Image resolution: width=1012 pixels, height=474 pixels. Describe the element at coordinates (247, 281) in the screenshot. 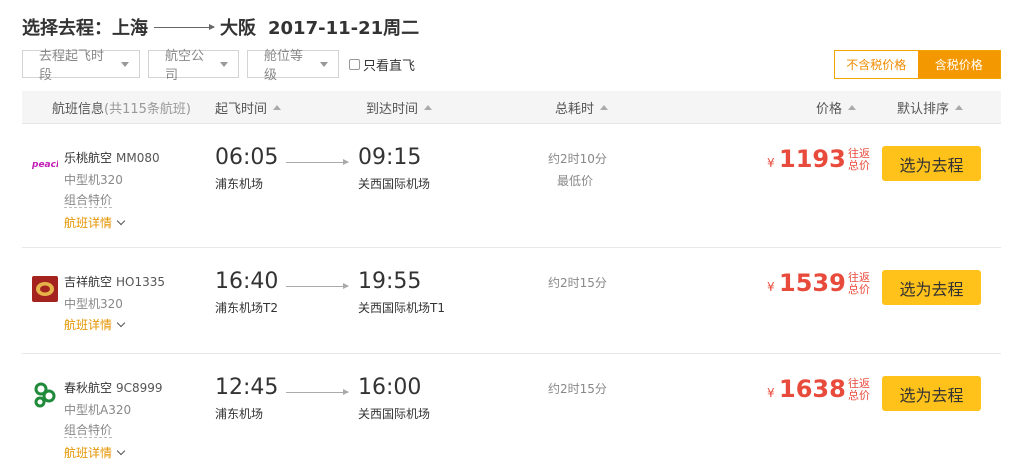

I see `depart-time: 16:40` at that location.